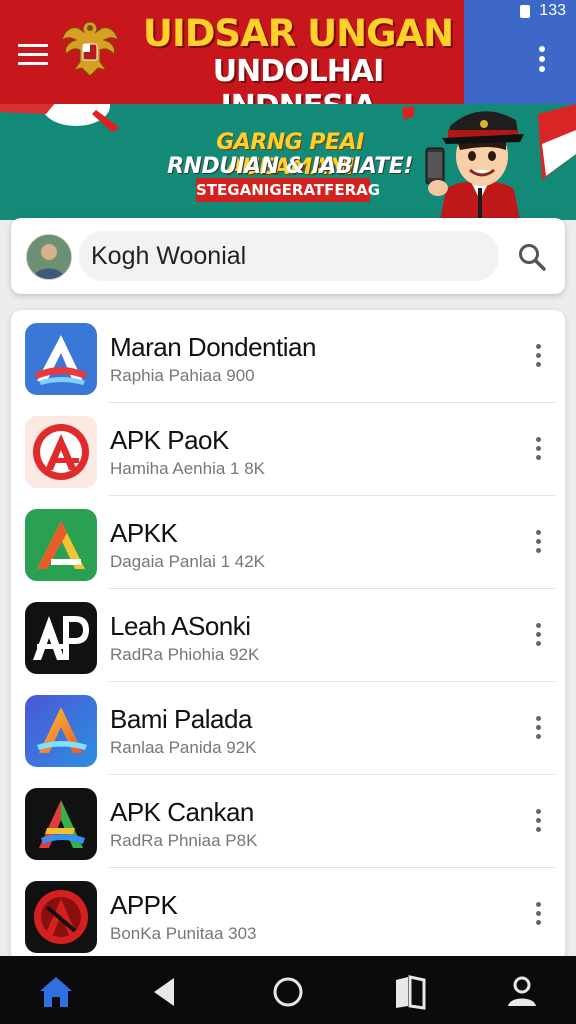 The width and height of the screenshot is (576, 1024). I want to click on app-name: Leah ASonki, so click(180, 626).